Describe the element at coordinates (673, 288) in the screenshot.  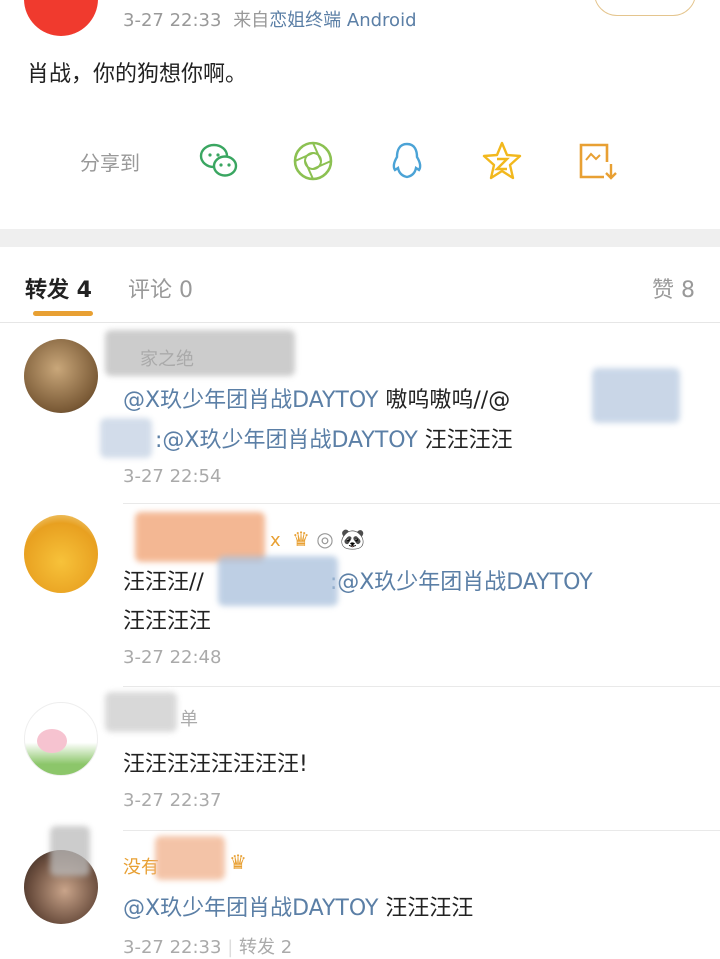
I see `tab-like: 赞 8` at that location.